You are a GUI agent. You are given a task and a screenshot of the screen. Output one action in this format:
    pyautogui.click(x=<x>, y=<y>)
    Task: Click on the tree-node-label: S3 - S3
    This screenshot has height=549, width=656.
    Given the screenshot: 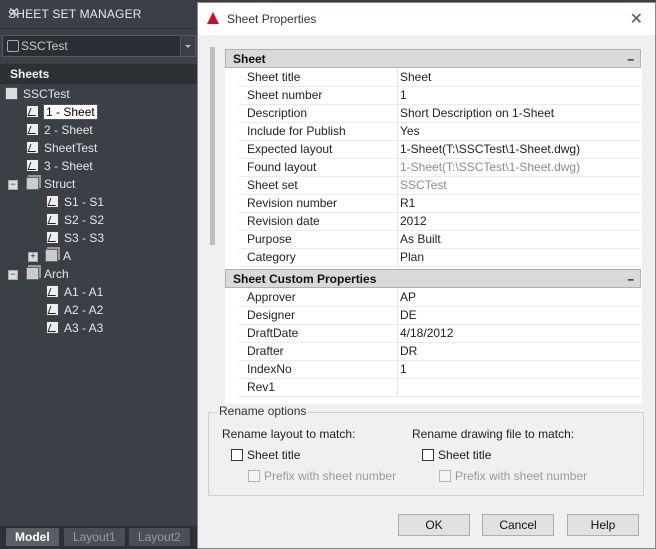 What is the action you would take?
    pyautogui.click(x=84, y=238)
    